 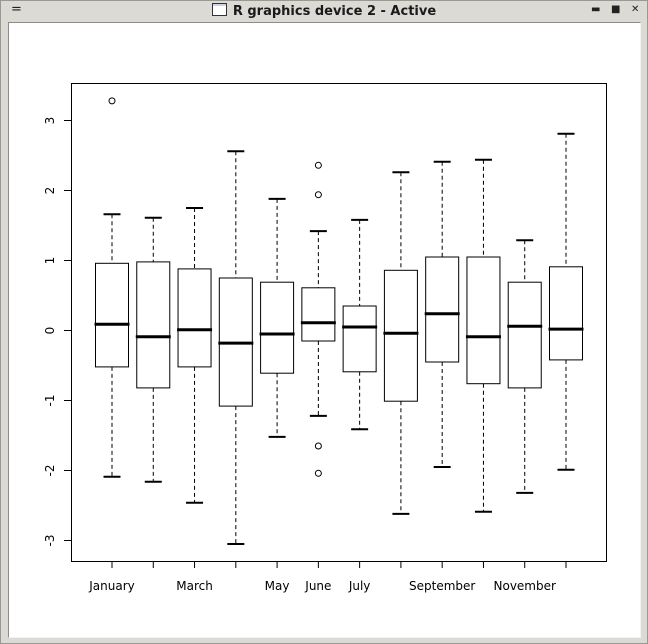 I want to click on box-may, so click(x=277, y=317).